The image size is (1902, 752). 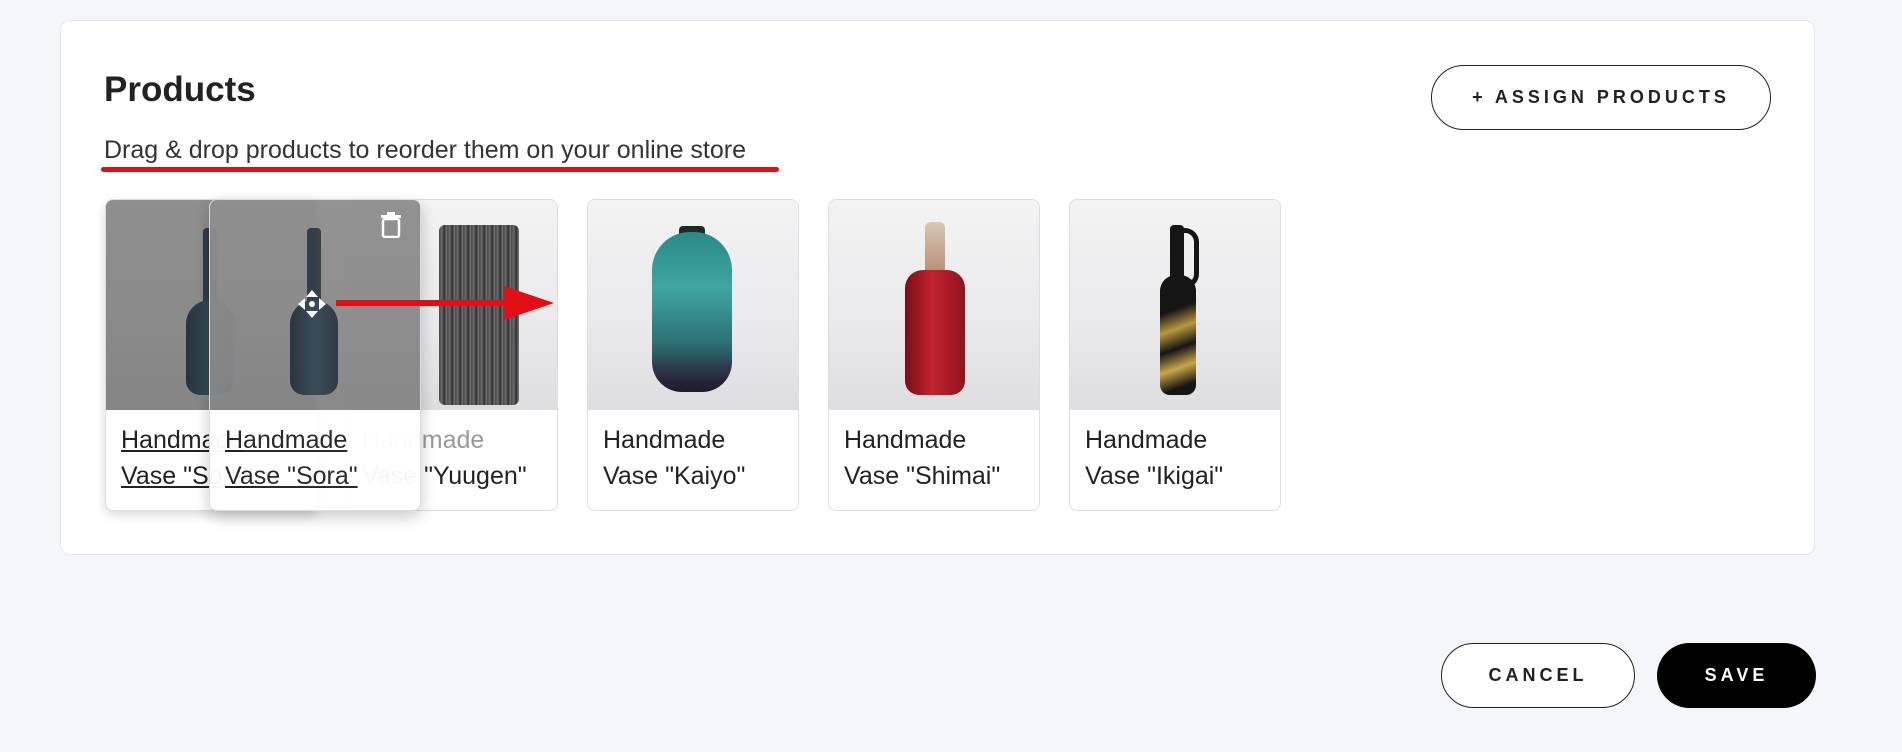 I want to click on dragging-product-card: Handmade Vase "Sora", so click(x=315, y=355).